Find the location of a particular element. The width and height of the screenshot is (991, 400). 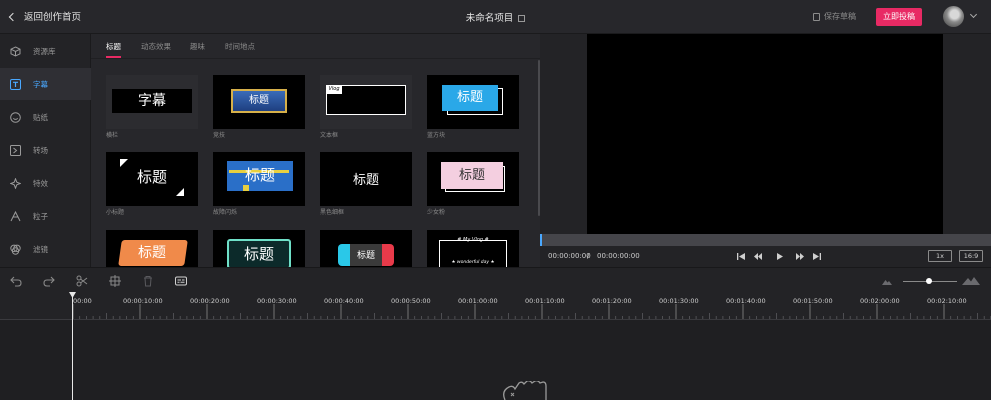

save-draft-button: 保存草稿 is located at coordinates (834, 16).